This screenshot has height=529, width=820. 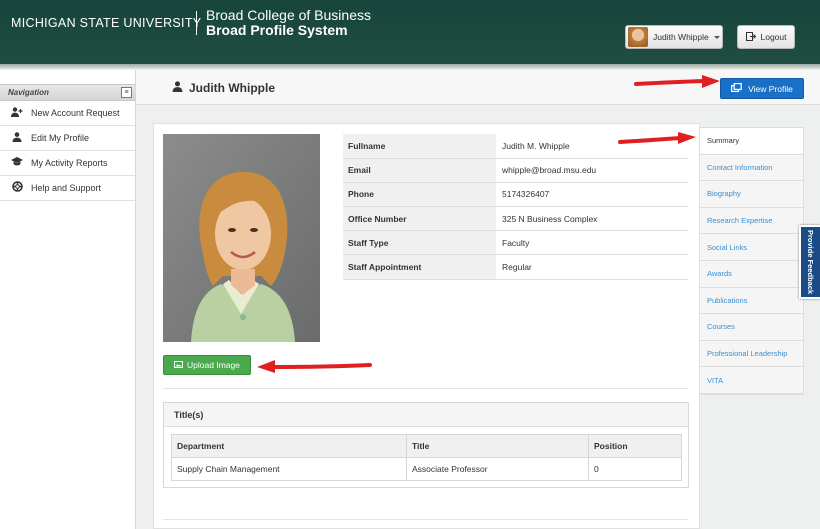 I want to click on cell-title: Associate Professor, so click(x=497, y=469).